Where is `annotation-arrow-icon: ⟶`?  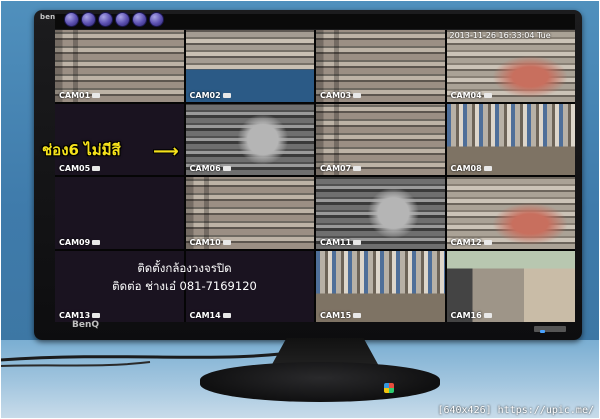 annotation-arrow-icon: ⟶ is located at coordinates (166, 151).